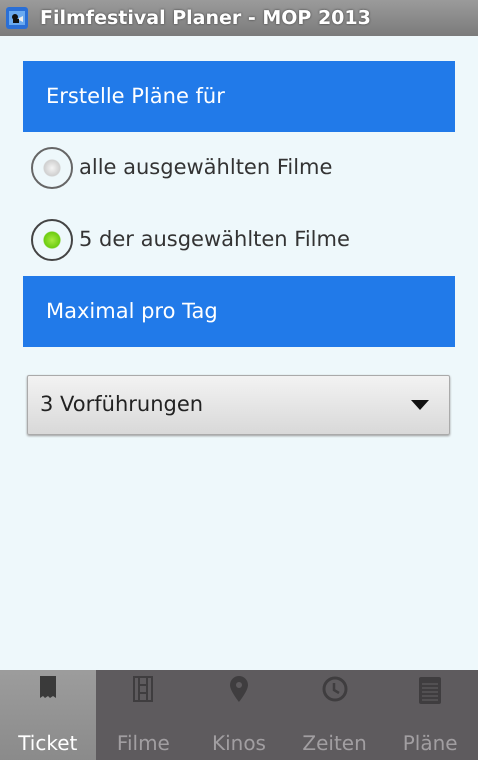 The image size is (478, 760). Describe the element at coordinates (335, 689) in the screenshot. I see `clock-icon` at that location.